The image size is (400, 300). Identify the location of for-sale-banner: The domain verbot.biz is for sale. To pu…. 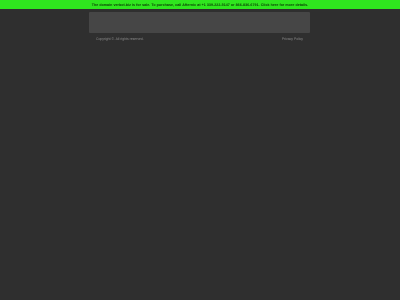
(200, 4).